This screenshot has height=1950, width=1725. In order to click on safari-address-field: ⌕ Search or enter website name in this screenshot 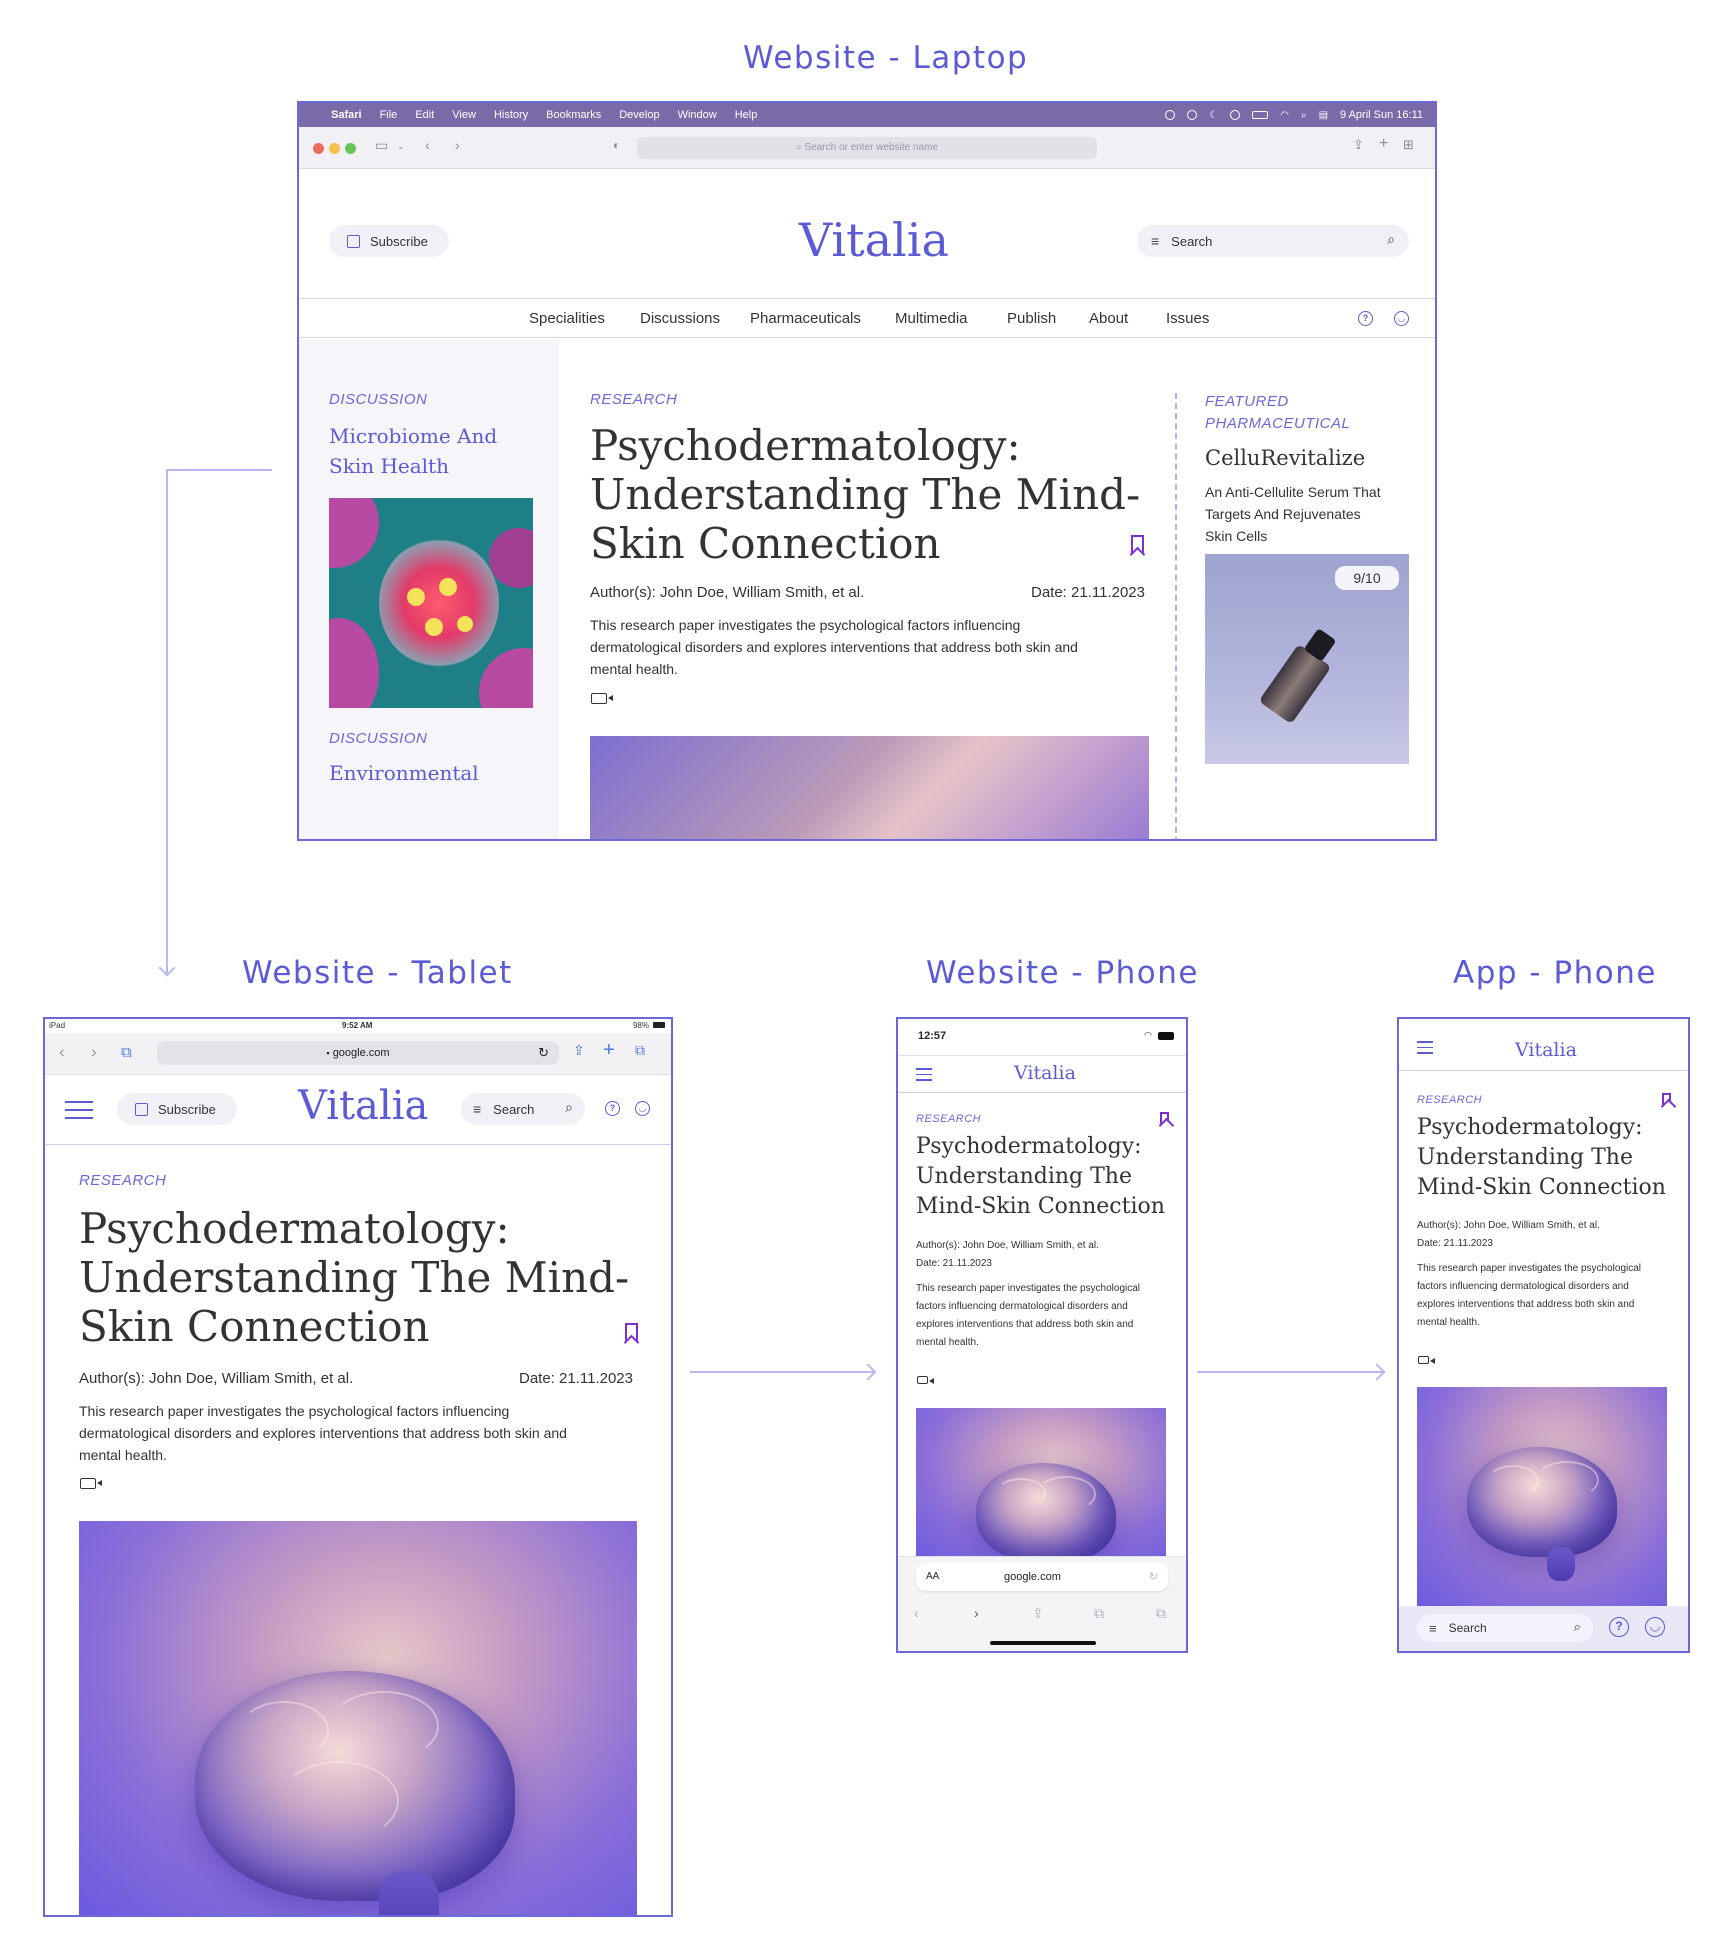, I will do `click(867, 148)`.